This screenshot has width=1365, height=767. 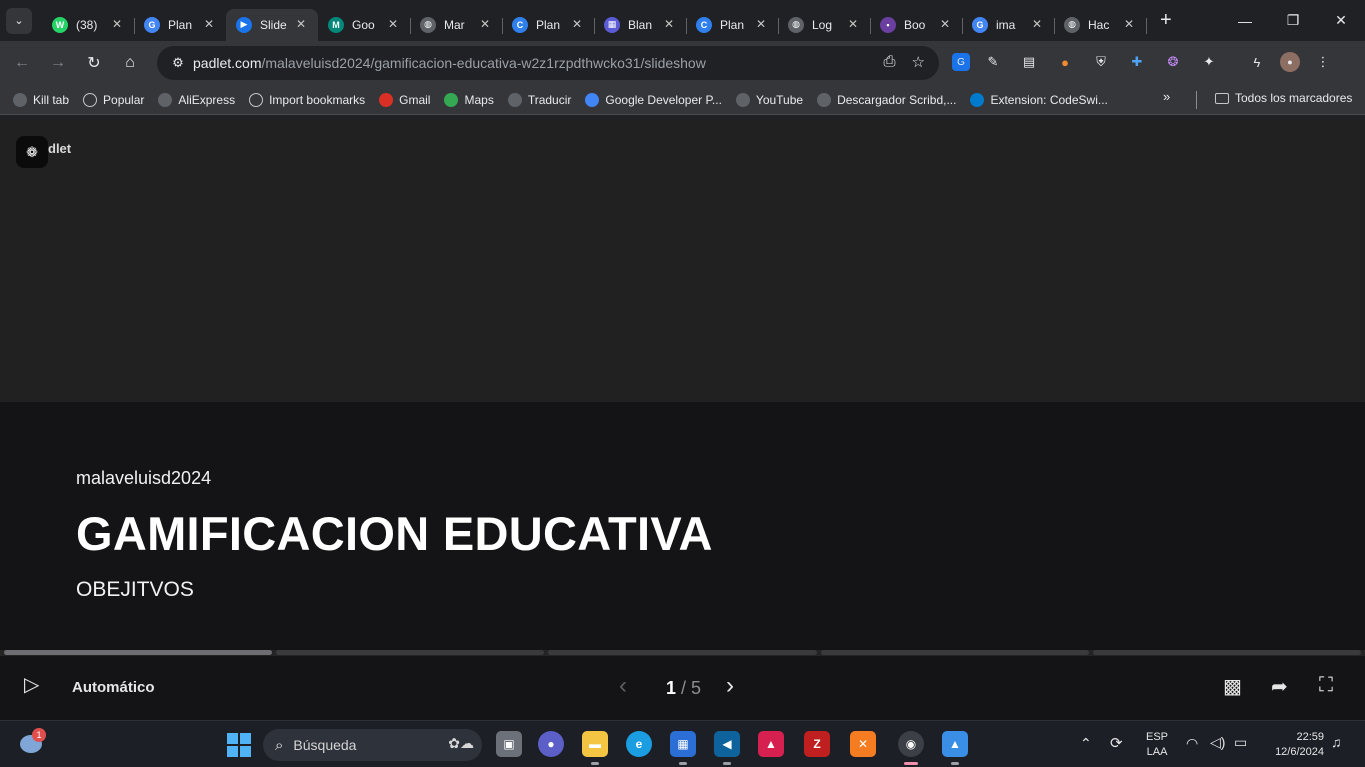 What do you see at coordinates (113, 100) in the screenshot?
I see `bookmark-item: Popular` at bounding box center [113, 100].